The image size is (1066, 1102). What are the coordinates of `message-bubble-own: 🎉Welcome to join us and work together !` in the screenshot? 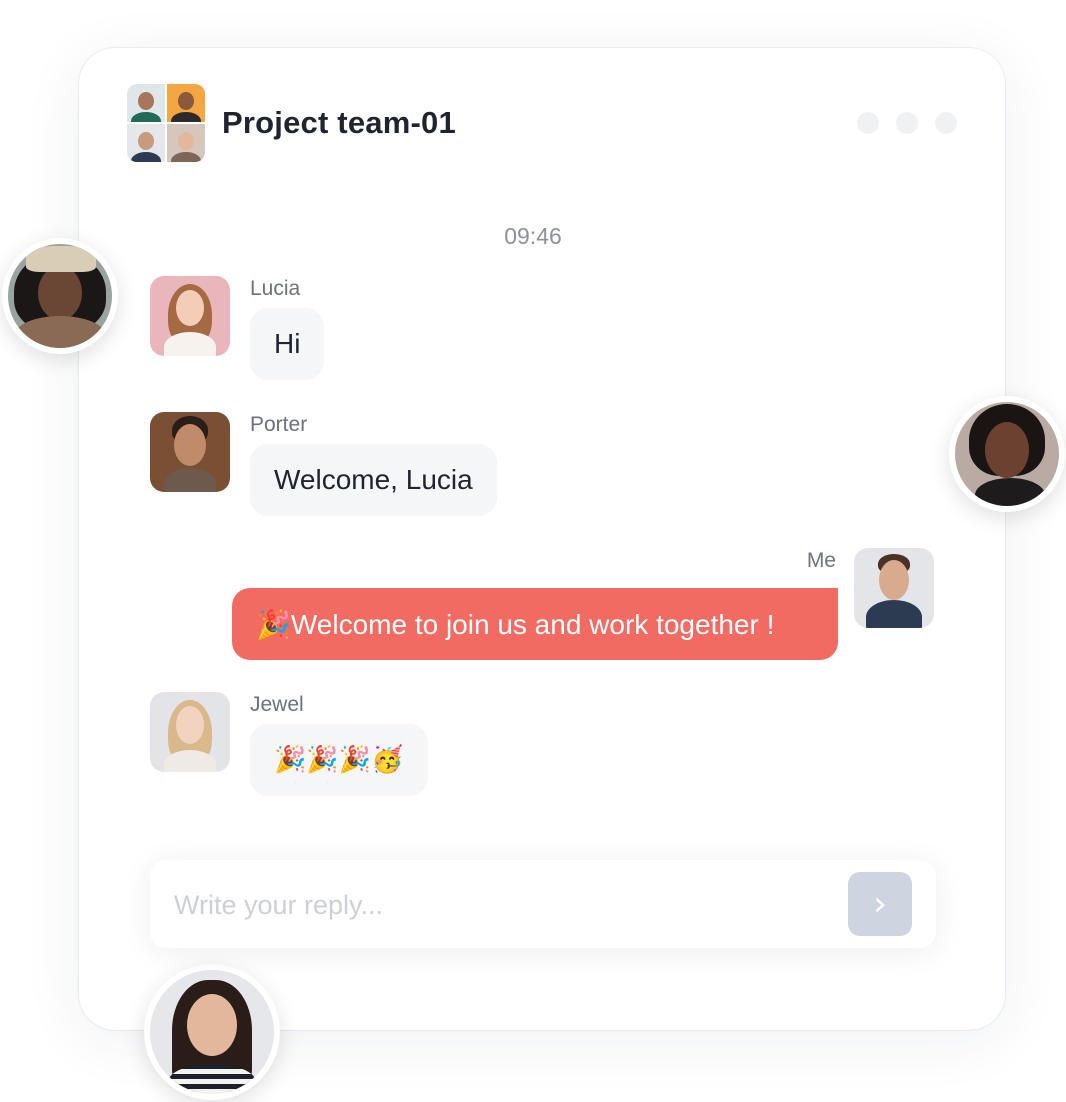 It's located at (535, 624).